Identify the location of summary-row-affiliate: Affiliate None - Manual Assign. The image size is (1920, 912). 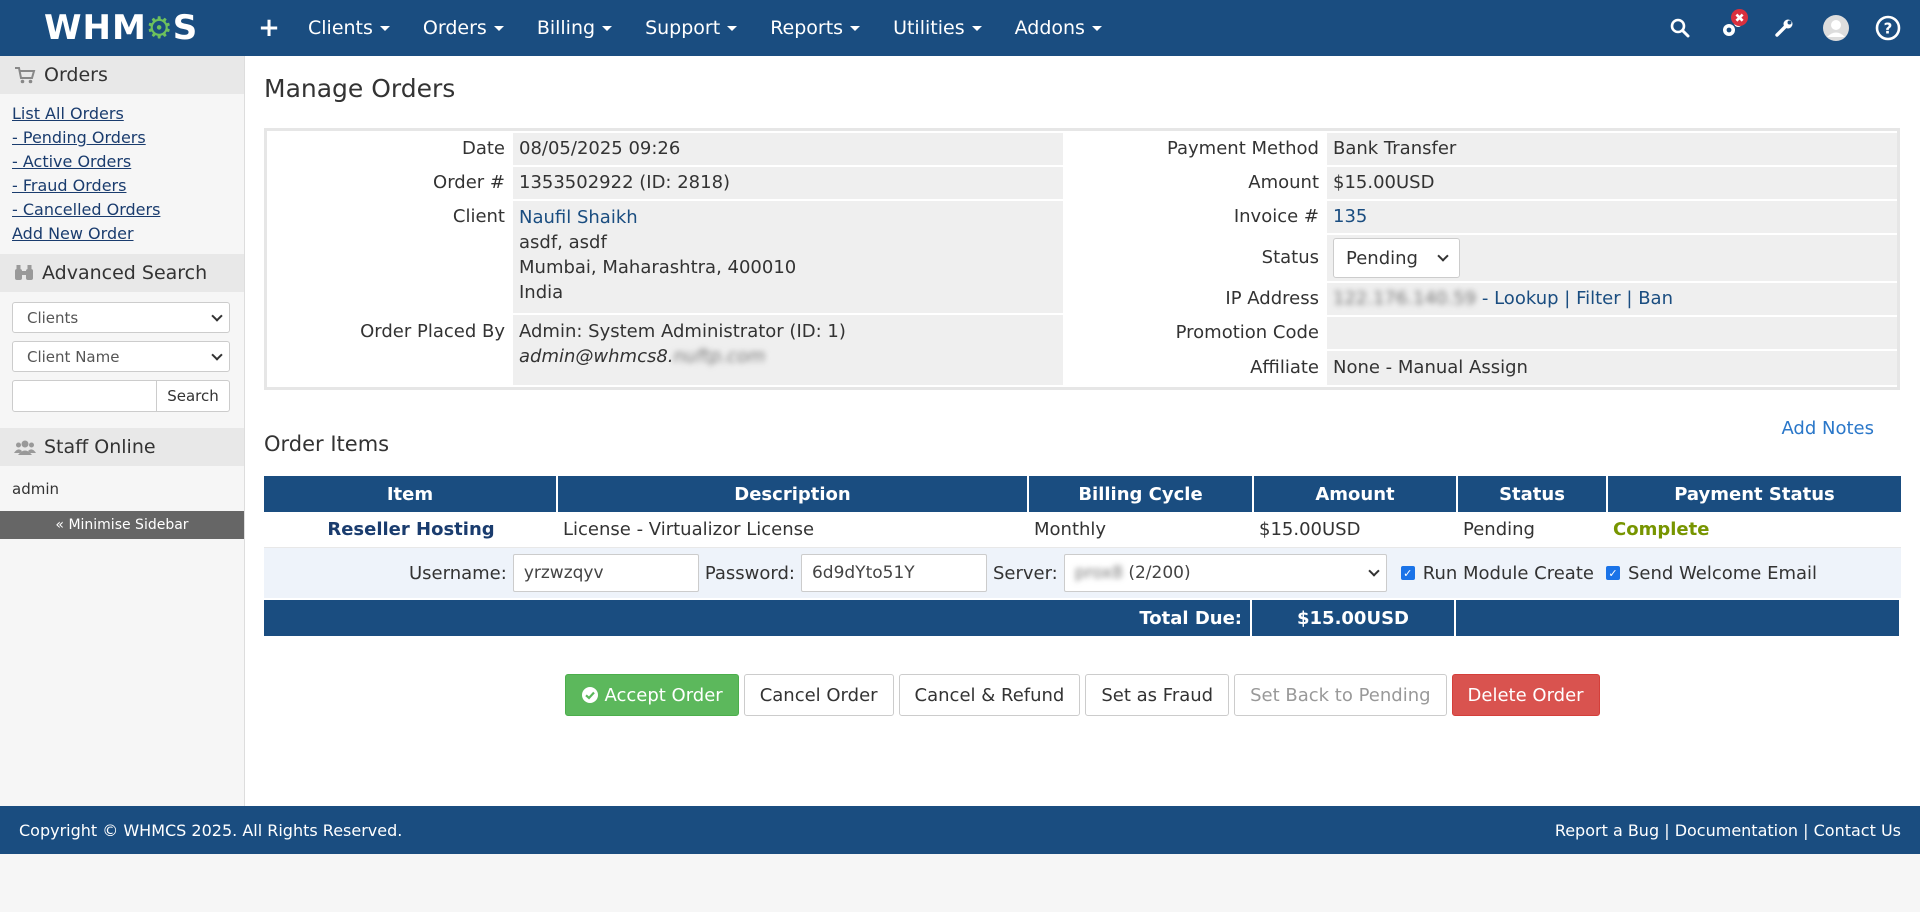
(1480, 368).